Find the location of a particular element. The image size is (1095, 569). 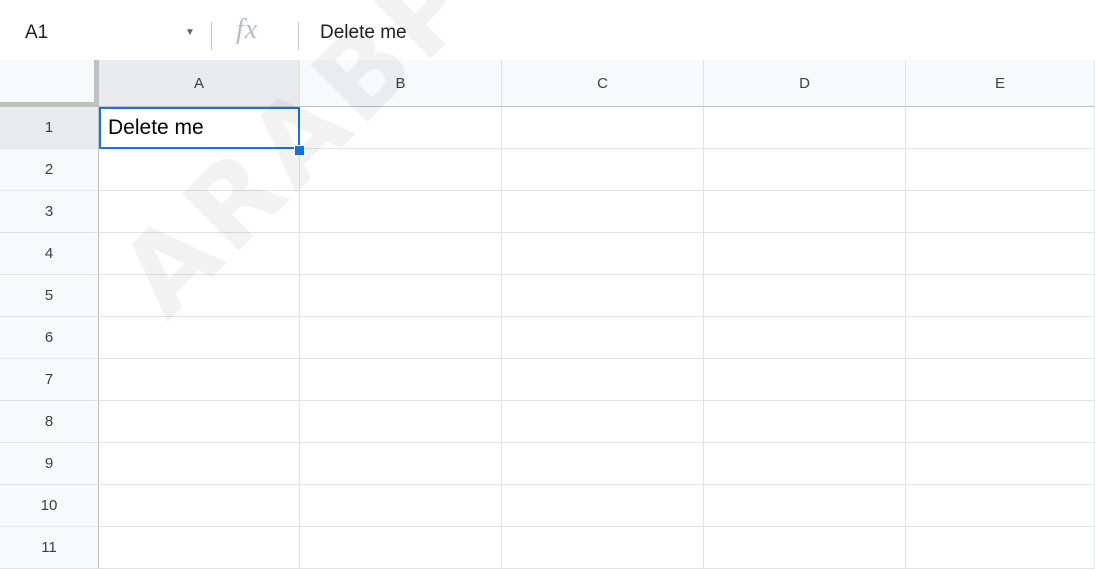

column-header-b: B is located at coordinates (401, 83).